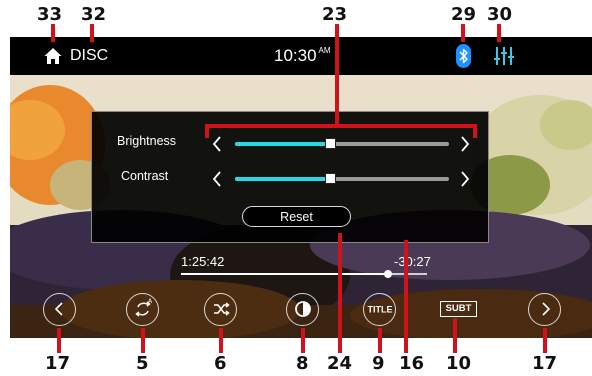  I want to click on shuffle-icon, so click(221, 309).